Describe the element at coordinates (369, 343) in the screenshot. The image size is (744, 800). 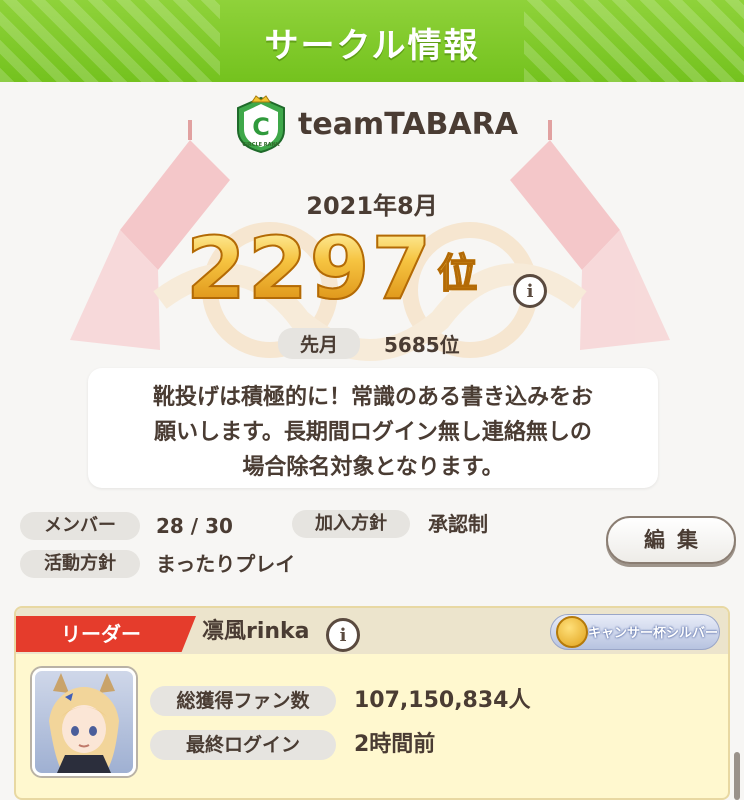
I see `previous-month-rank: 先月 5685位` at that location.